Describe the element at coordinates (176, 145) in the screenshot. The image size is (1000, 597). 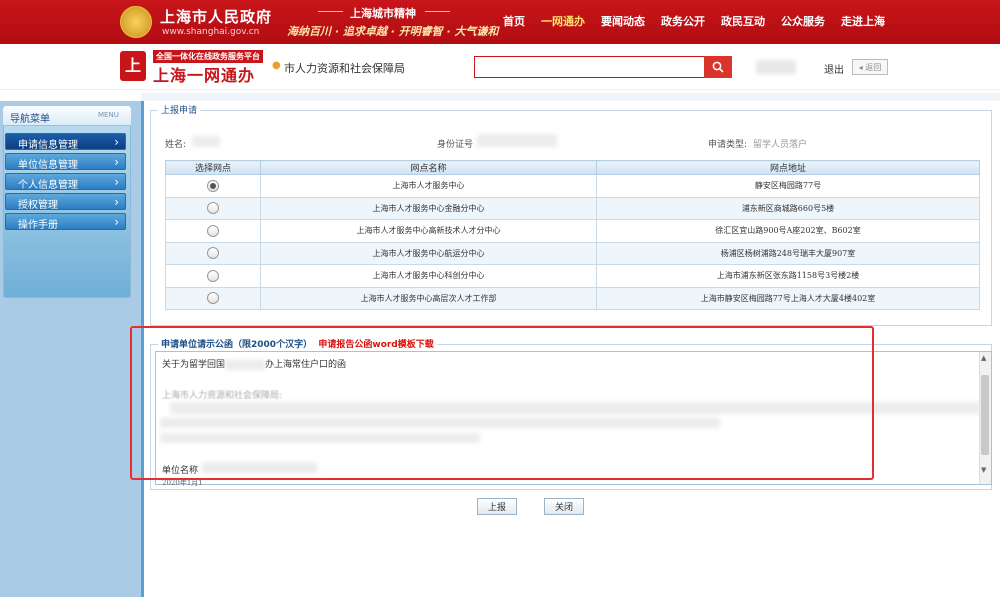
I see `name-label: 姓名:` at that location.